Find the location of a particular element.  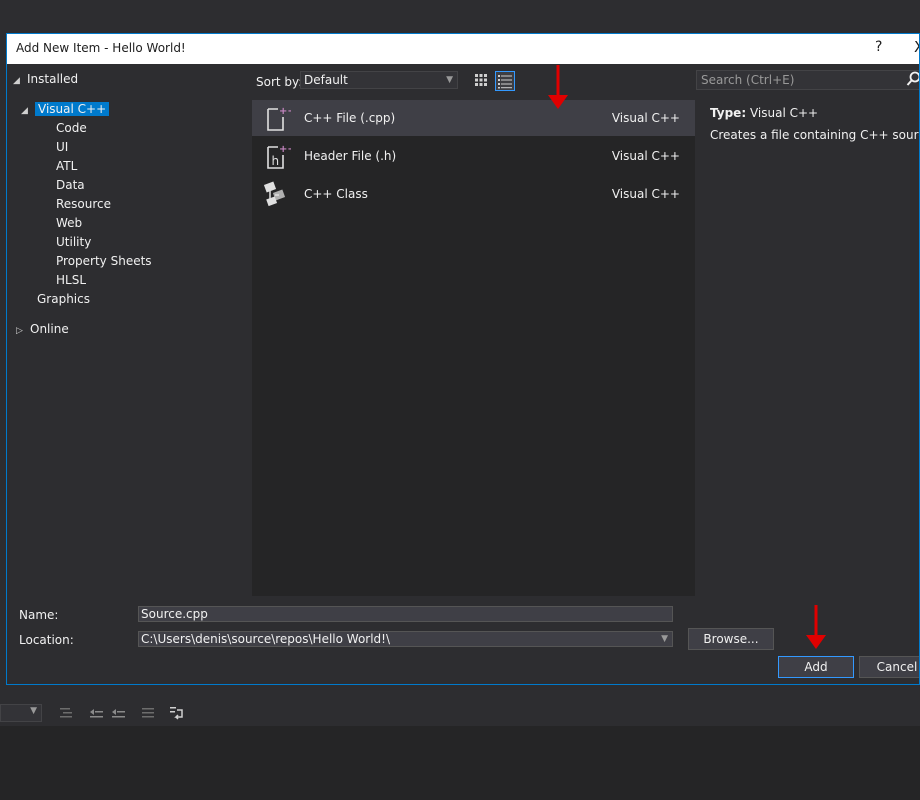

grid-view-icon is located at coordinates (481, 80).